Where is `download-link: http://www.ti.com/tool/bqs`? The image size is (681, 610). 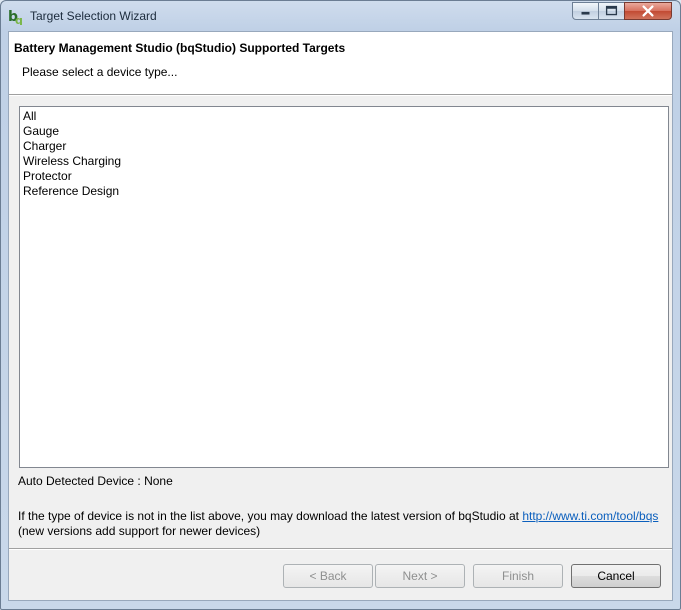 download-link: http://www.ti.com/tool/bqs is located at coordinates (590, 516).